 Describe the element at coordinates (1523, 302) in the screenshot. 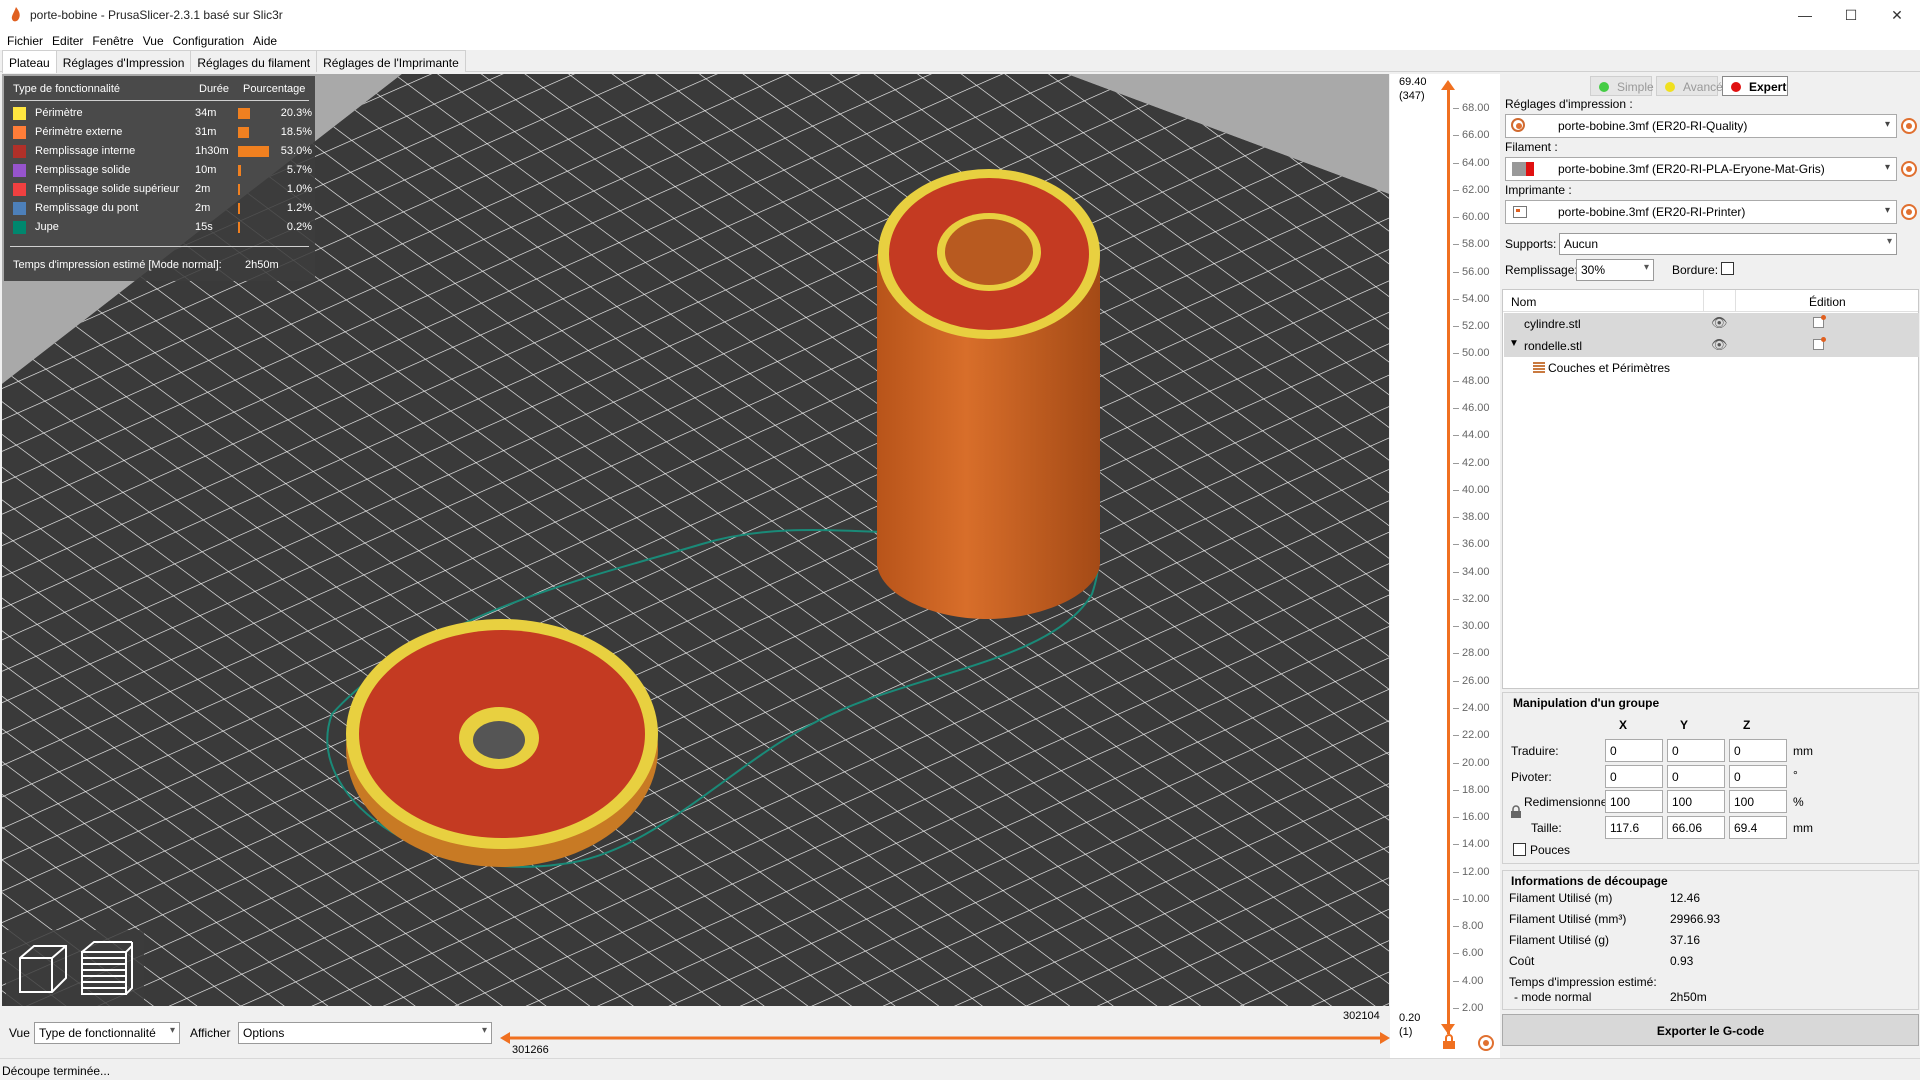

I see `col-name-header: Nom` at that location.